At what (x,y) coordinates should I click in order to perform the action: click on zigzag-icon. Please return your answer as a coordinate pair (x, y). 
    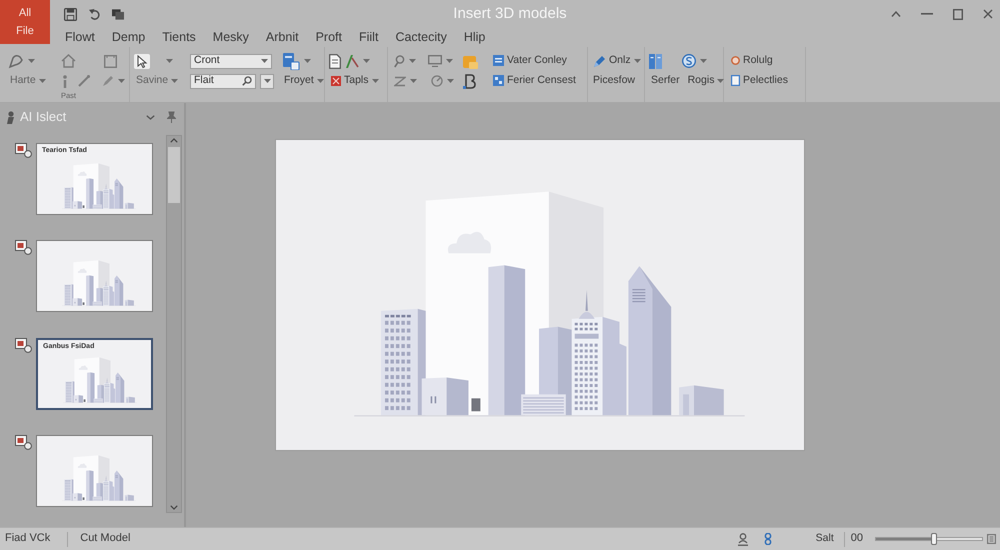
    Looking at the image, I should click on (400, 81).